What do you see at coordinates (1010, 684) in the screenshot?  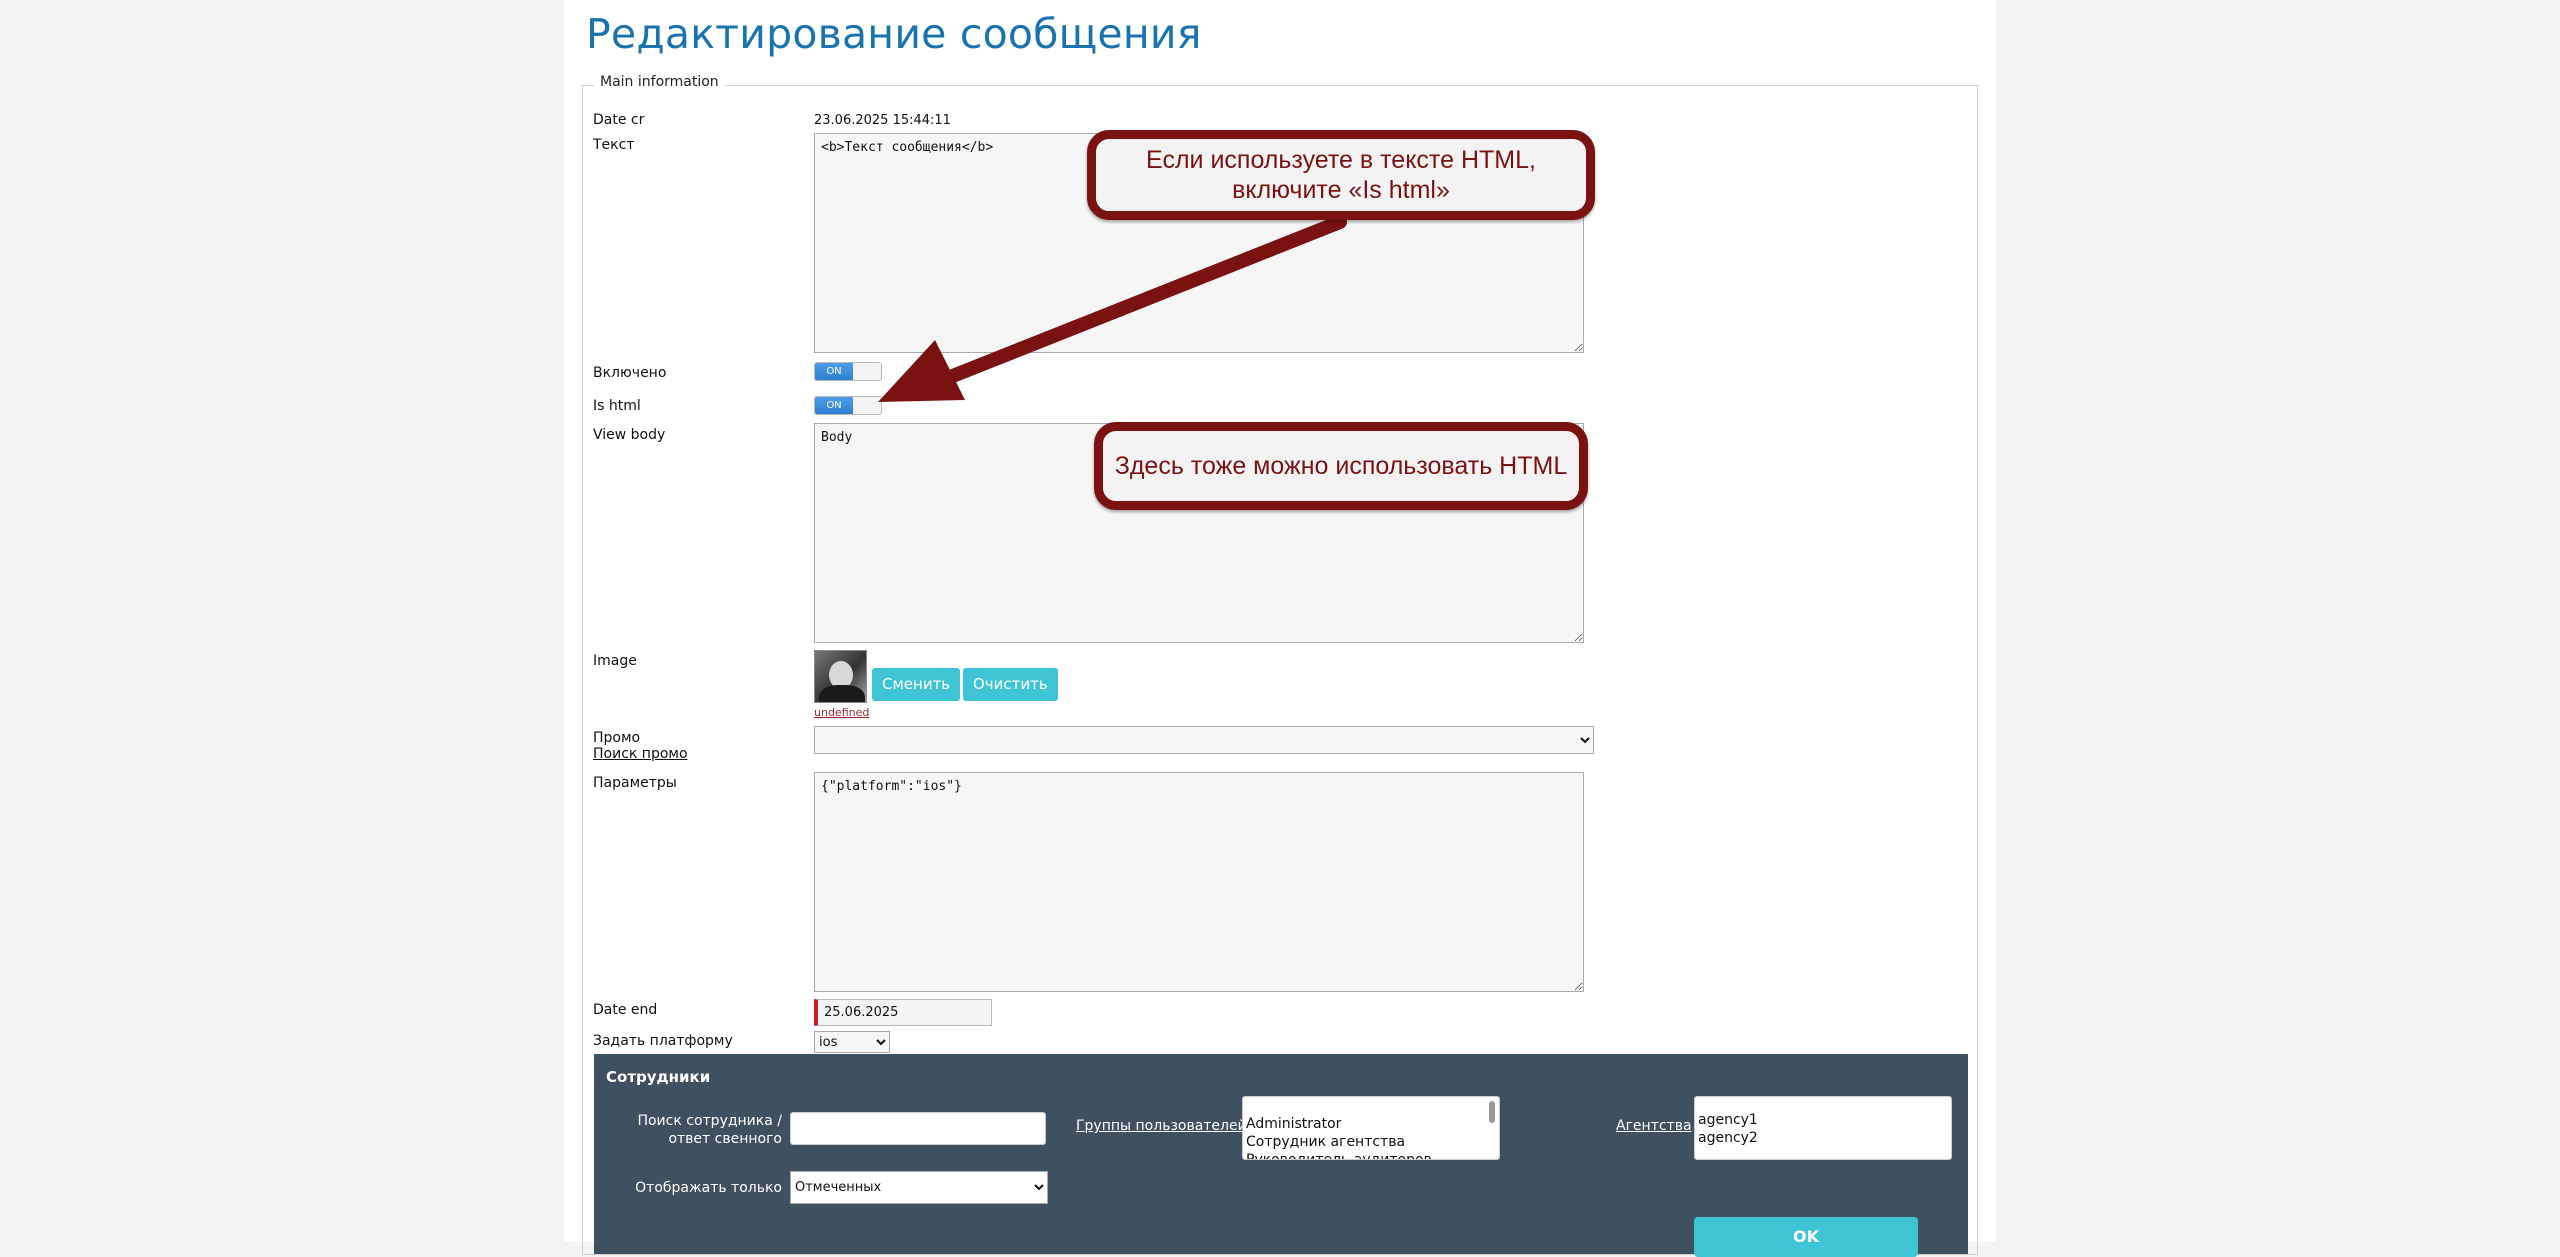 I see `clear-image-button: Очистить` at bounding box center [1010, 684].